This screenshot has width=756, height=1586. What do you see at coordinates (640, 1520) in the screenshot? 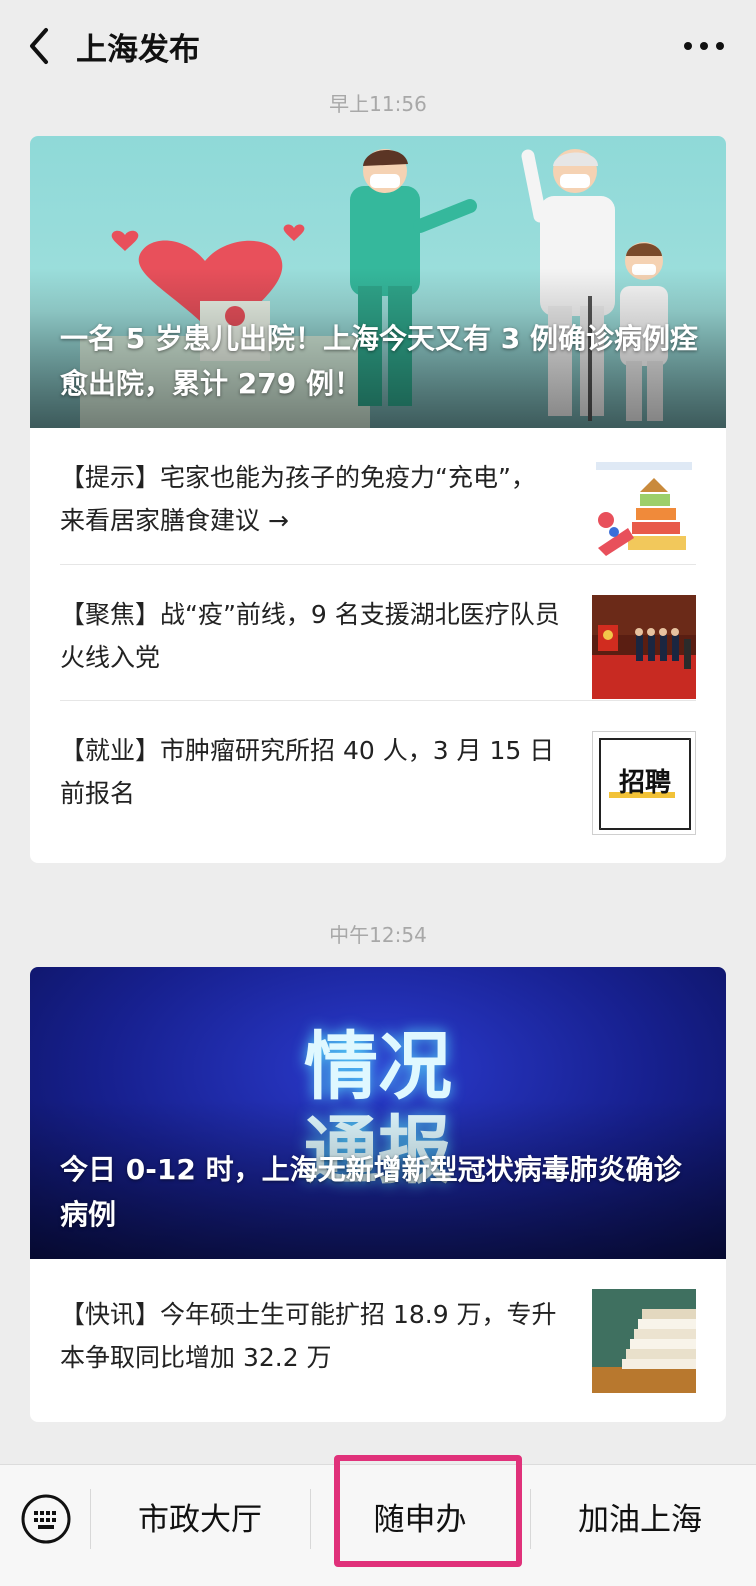
I see `menu-item-jiayou-shanghai: 加油上海` at bounding box center [640, 1520].